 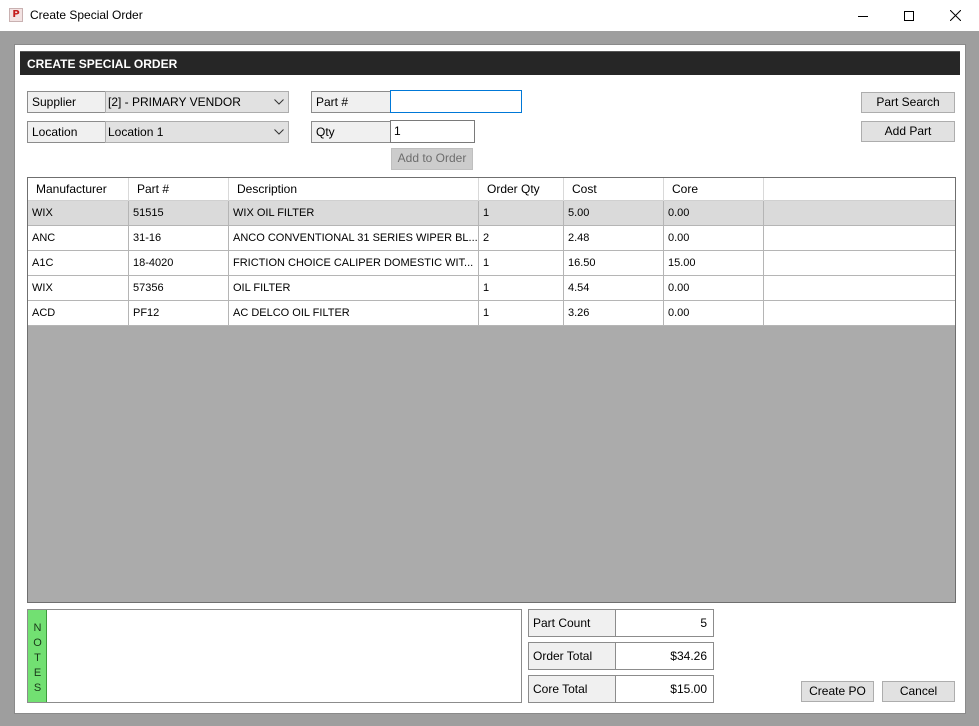 What do you see at coordinates (837, 691) in the screenshot?
I see `create-po-button: Create PO` at bounding box center [837, 691].